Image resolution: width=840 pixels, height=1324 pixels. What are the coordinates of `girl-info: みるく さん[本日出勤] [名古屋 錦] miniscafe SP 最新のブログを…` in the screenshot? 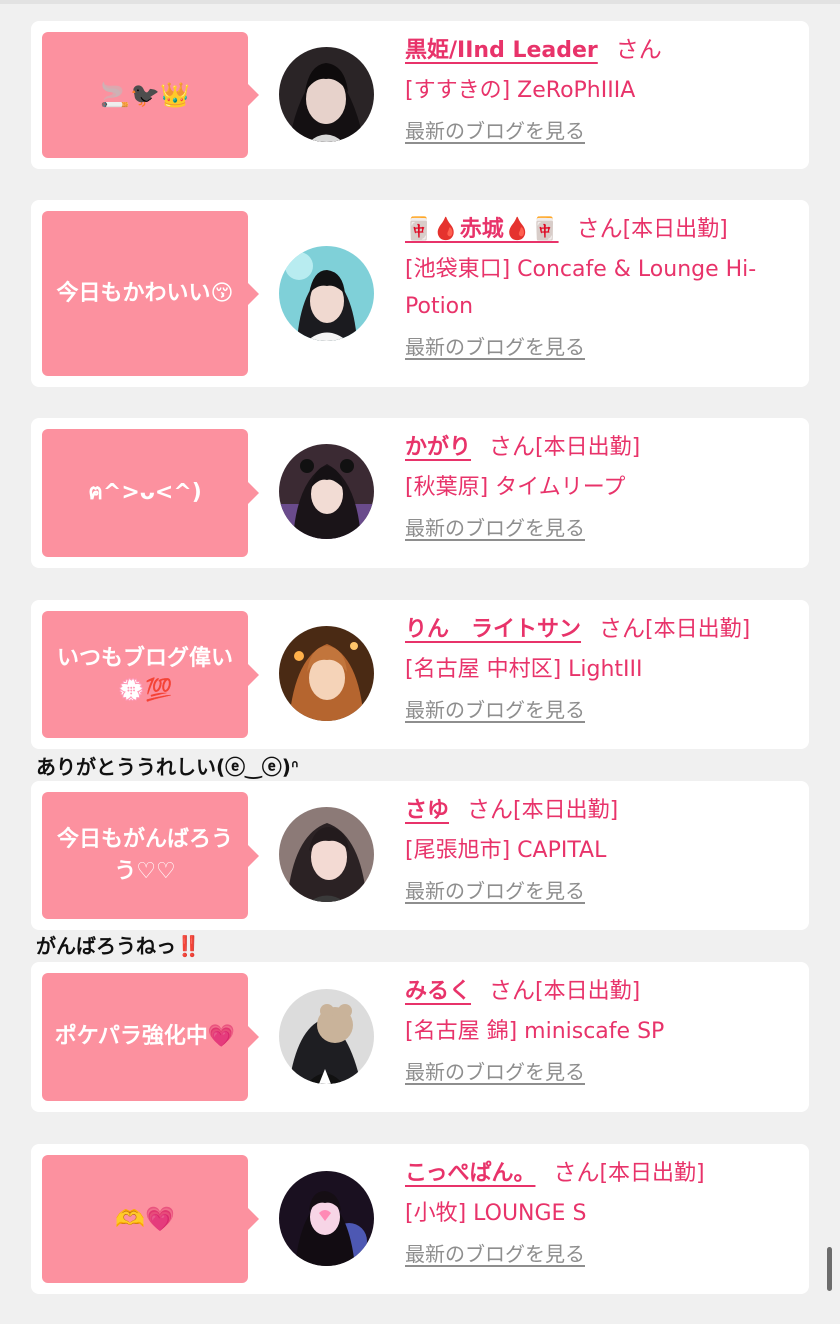 It's located at (600, 1030).